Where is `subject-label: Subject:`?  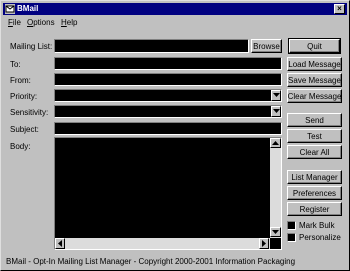 subject-label: Subject: is located at coordinates (24, 129).